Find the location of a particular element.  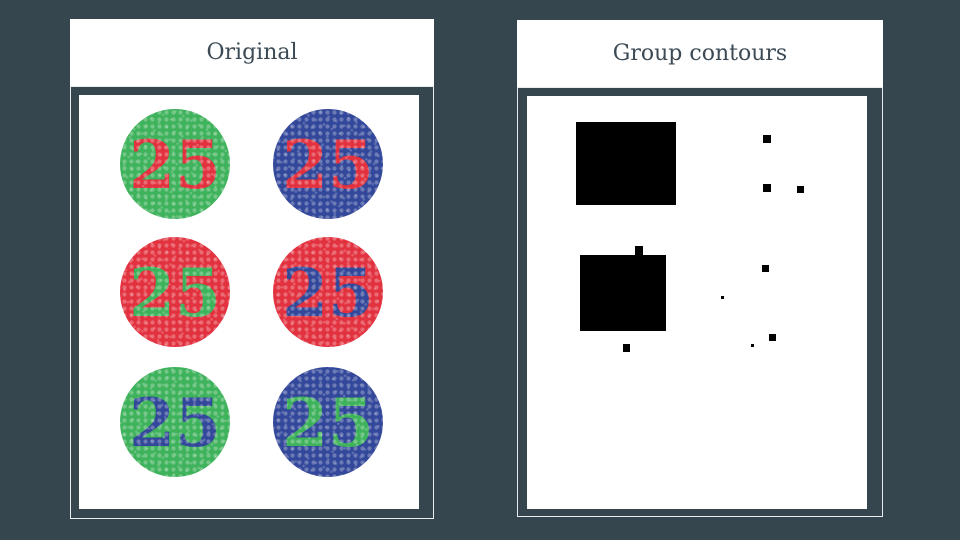

contours-panel-title: Group contours is located at coordinates (700, 53).